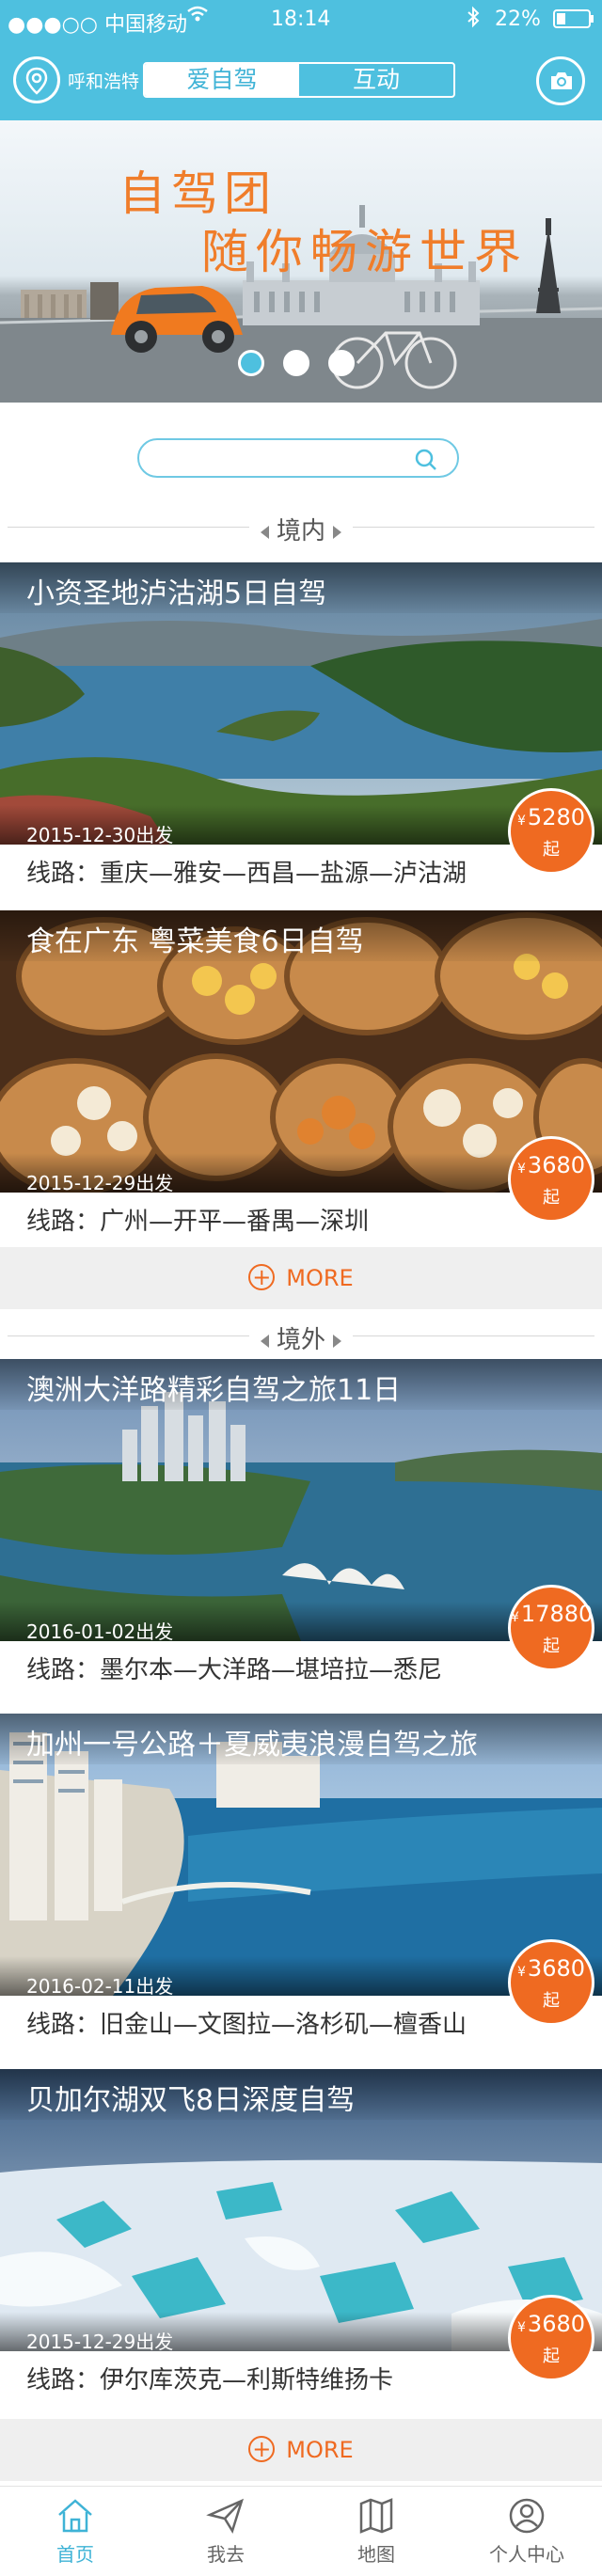 This screenshot has height=2576, width=602. Describe the element at coordinates (247, 2025) in the screenshot. I see `trip-route: 线路：旧金山—文图拉—洛杉矶—檀香山` at that location.